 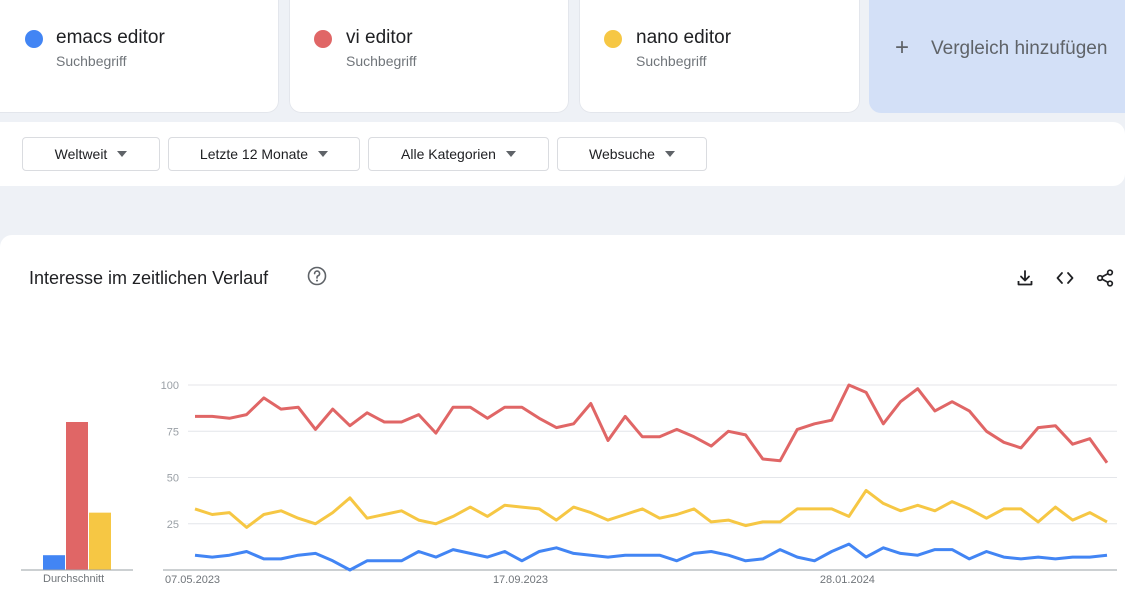 What do you see at coordinates (170, 386) in the screenshot?
I see `y-tick-label: 100` at bounding box center [170, 386].